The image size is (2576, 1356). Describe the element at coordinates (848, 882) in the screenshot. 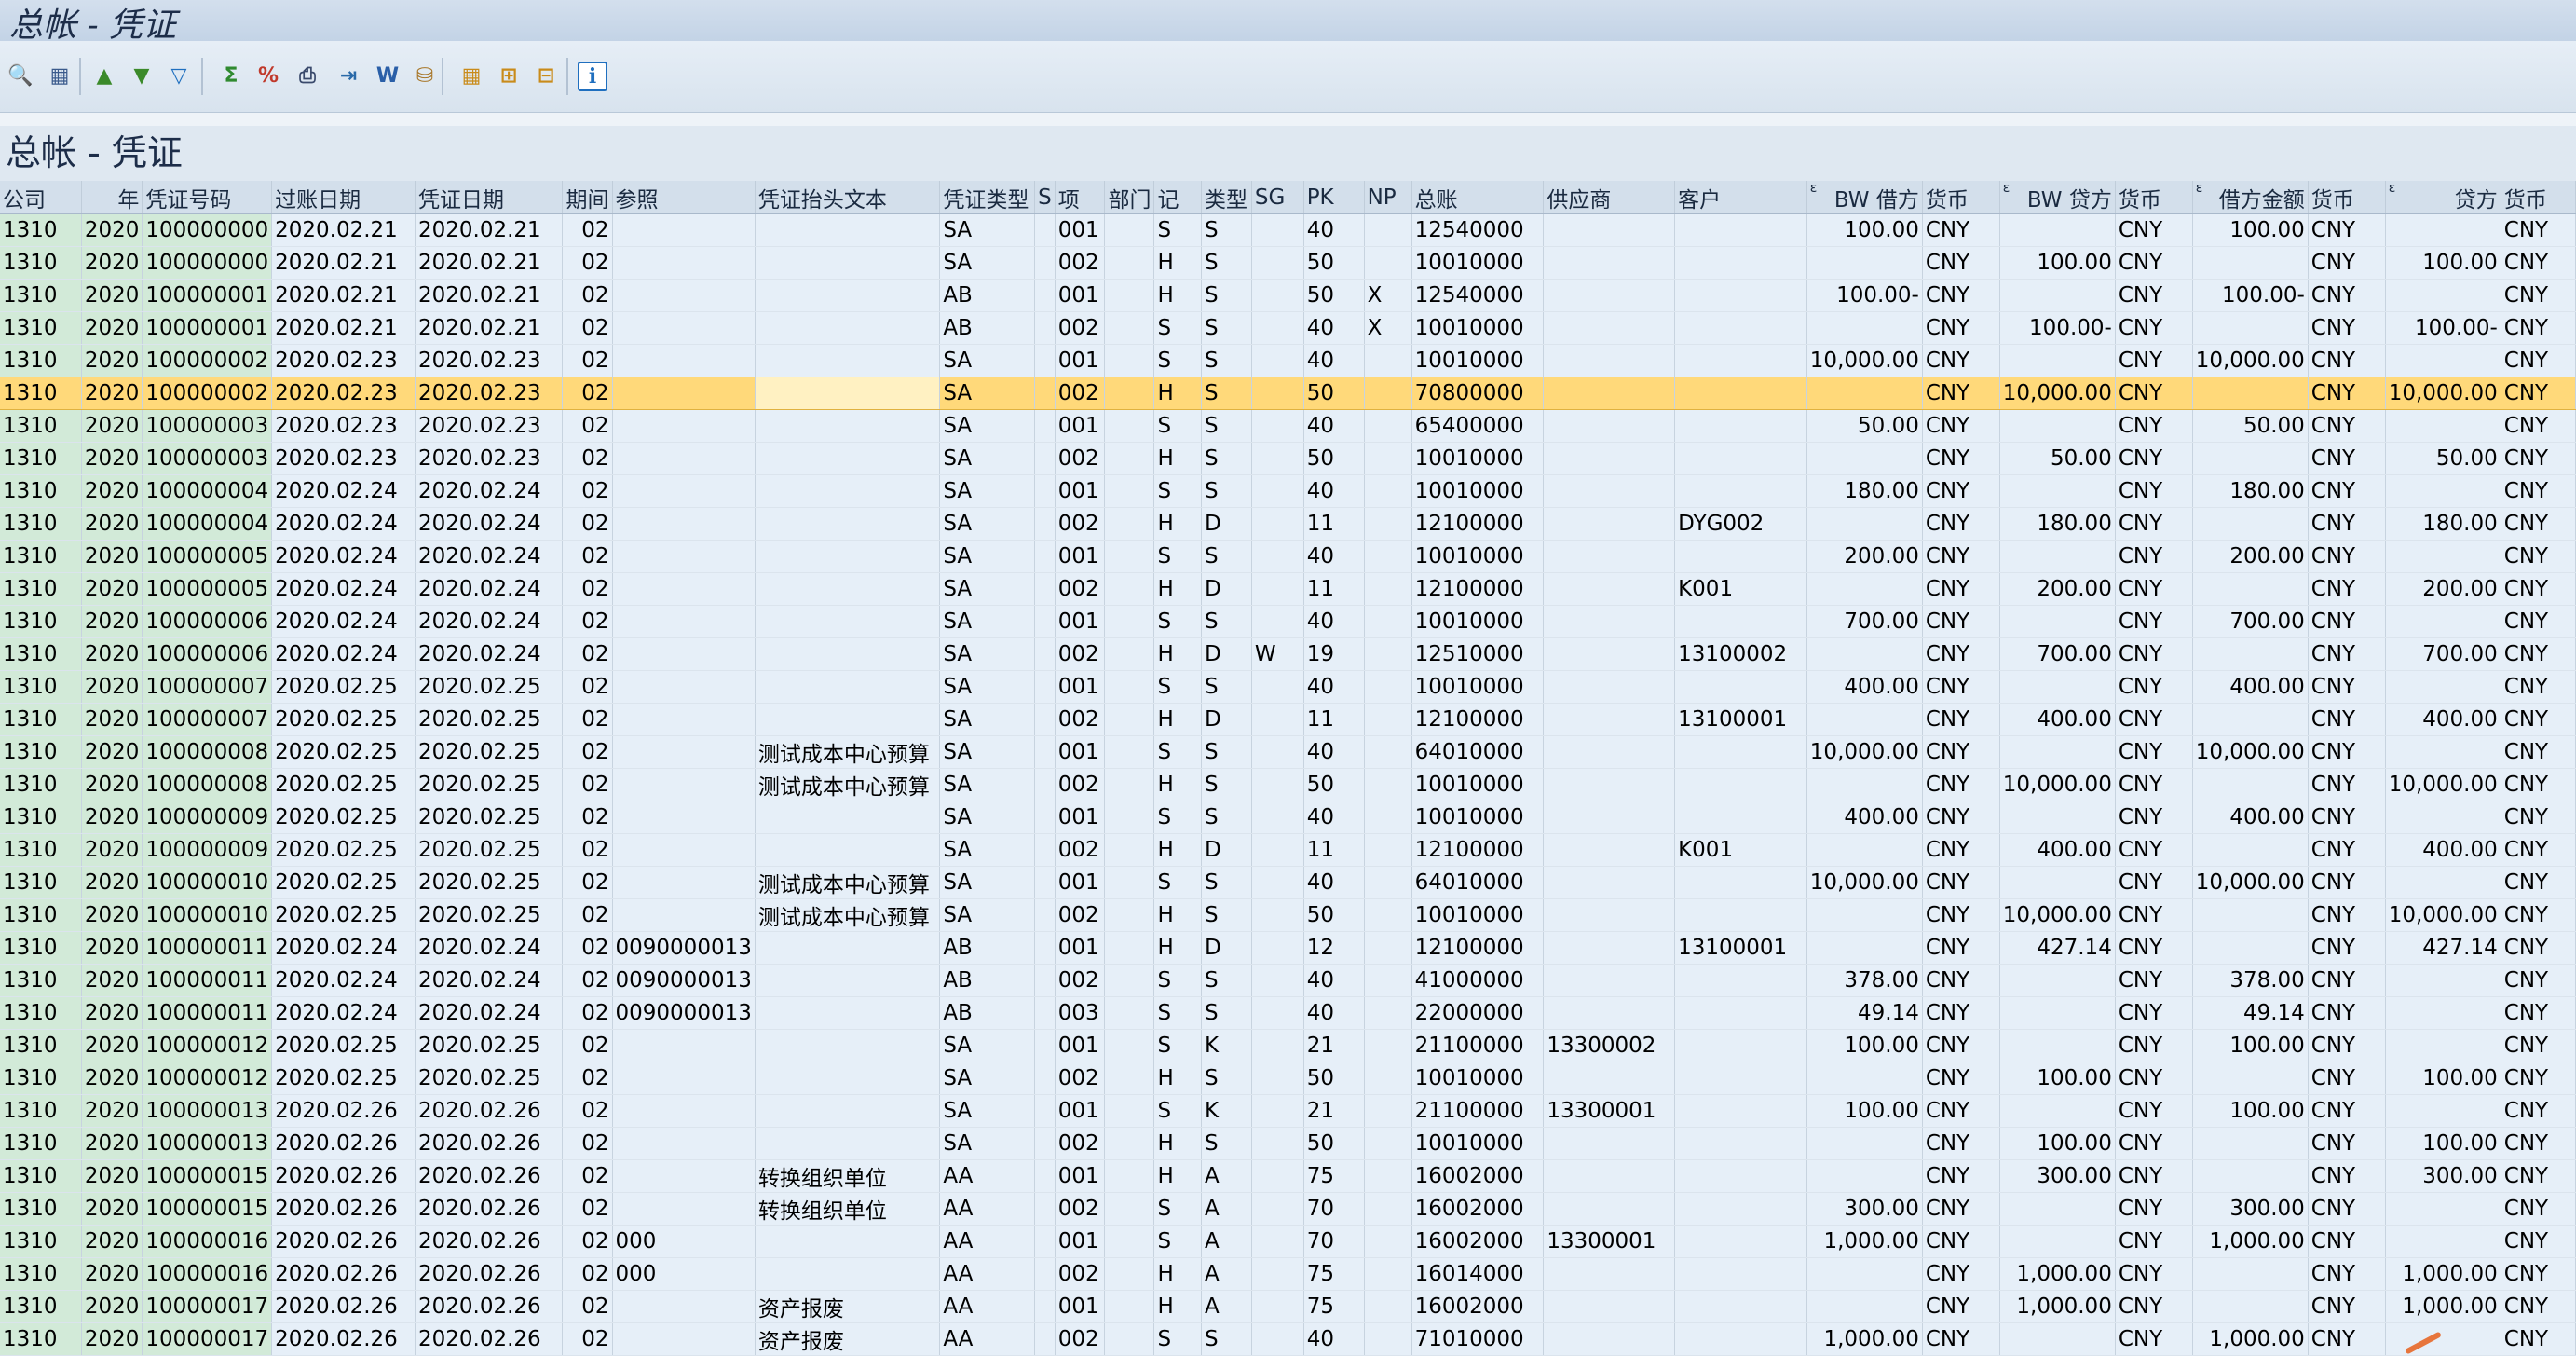

I see `cell-header-text: 测试成本中心预算` at that location.